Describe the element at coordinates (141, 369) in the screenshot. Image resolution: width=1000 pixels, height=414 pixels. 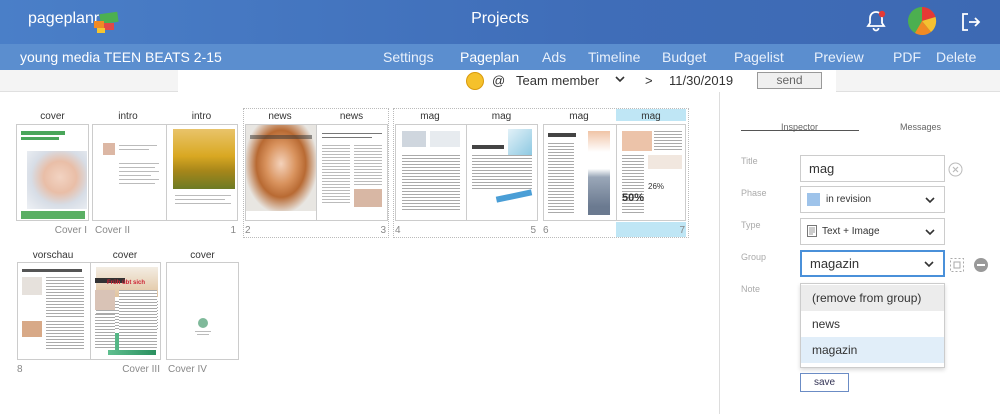
I see `page-number-cover3: Cover III` at that location.